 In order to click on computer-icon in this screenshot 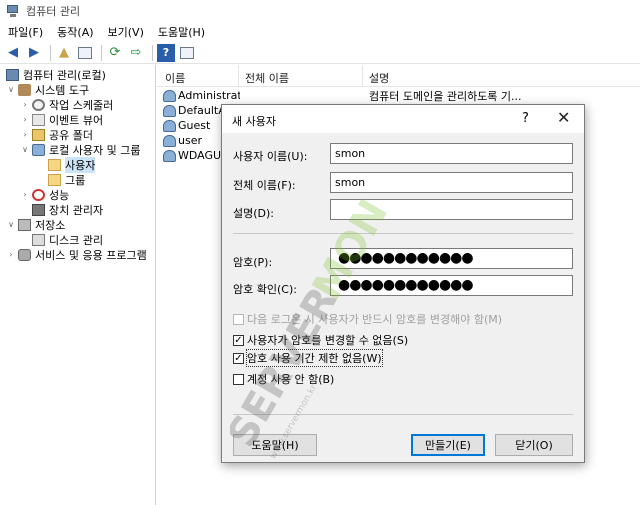, I will do `click(12, 74)`.